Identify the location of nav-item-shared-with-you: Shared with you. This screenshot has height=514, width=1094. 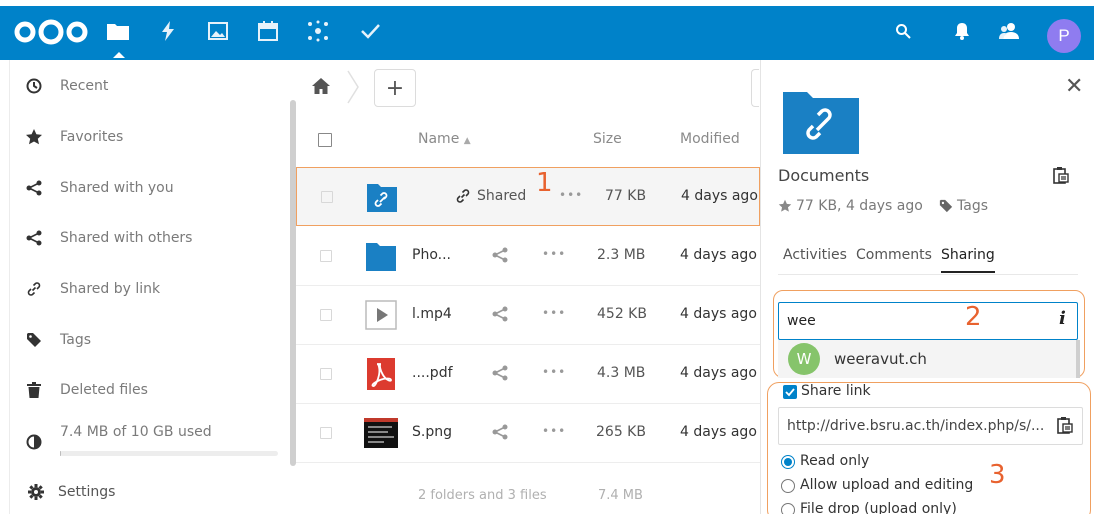
(145, 188).